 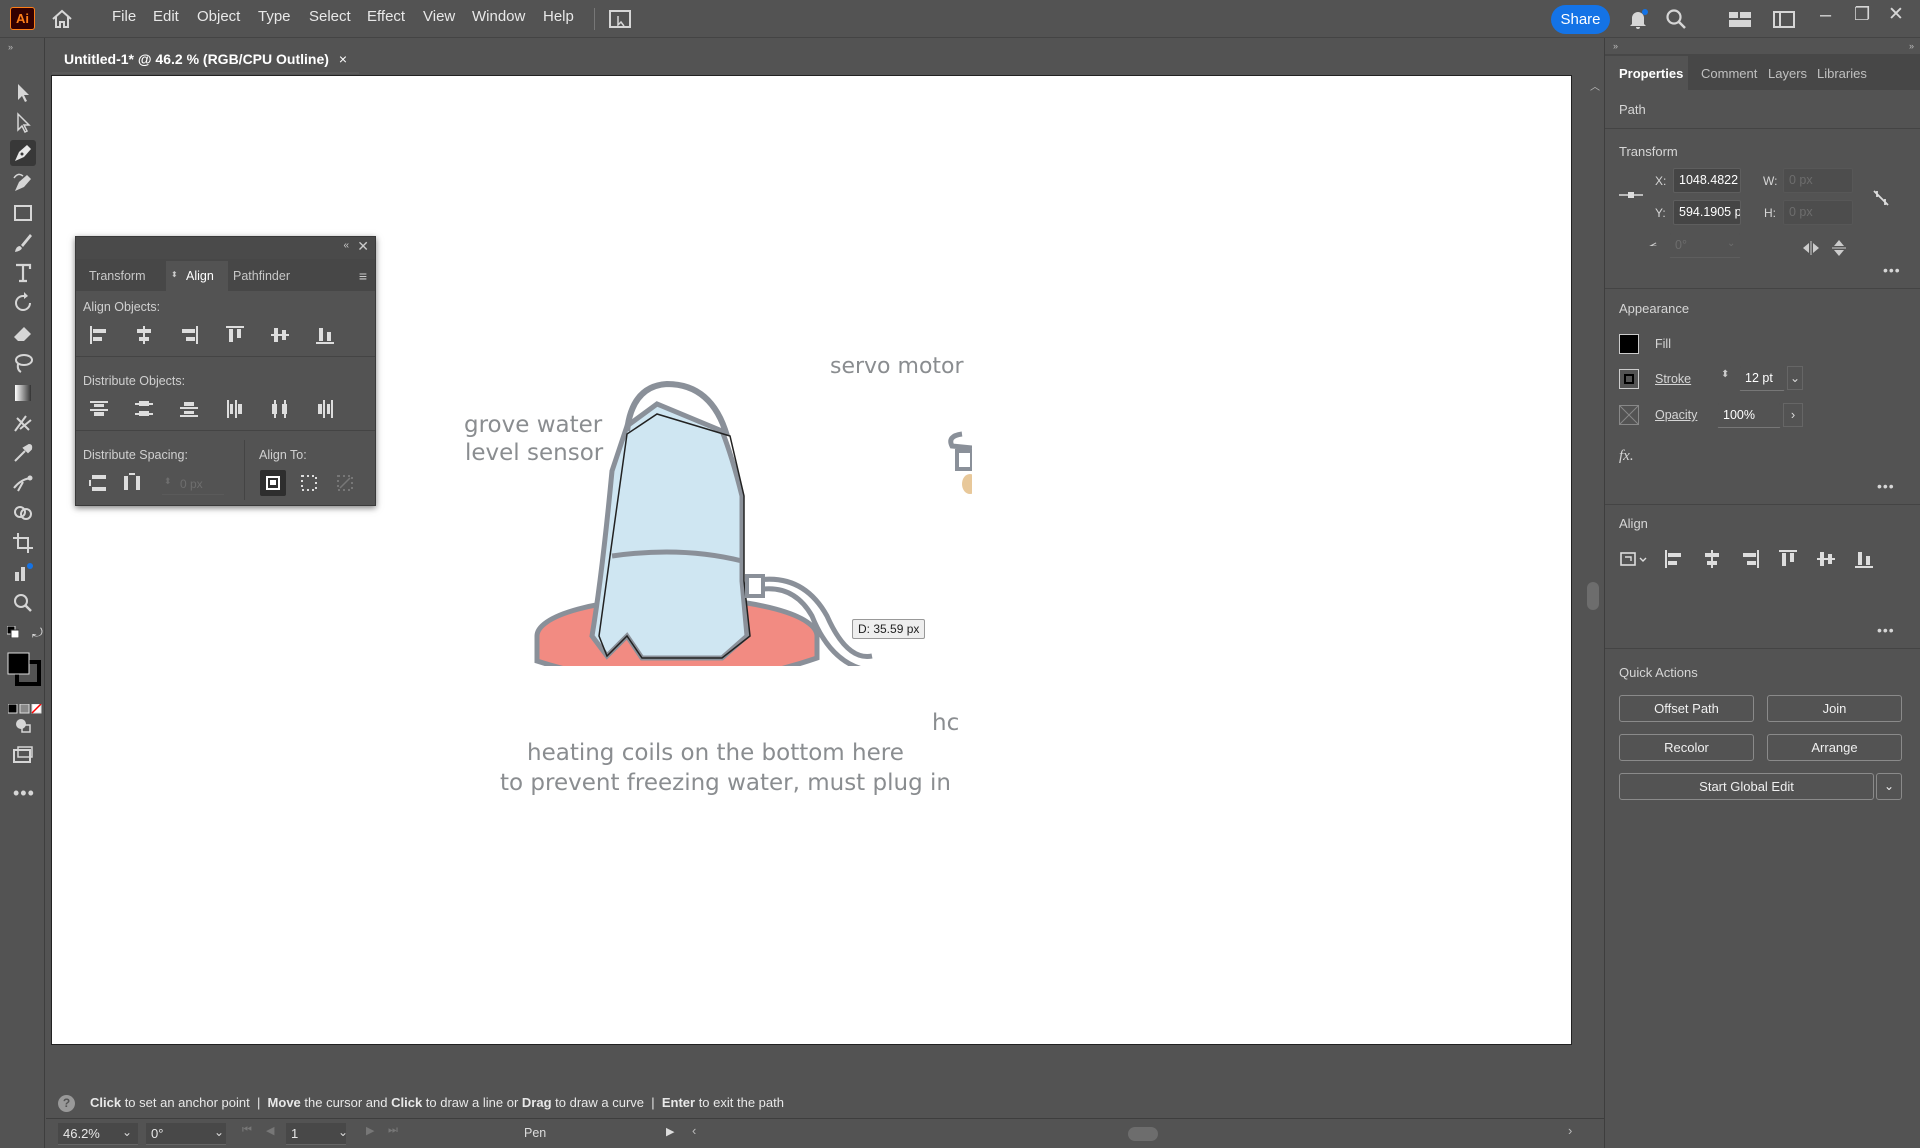 I want to click on panel-menu-icon: ≡, so click(x=363, y=276).